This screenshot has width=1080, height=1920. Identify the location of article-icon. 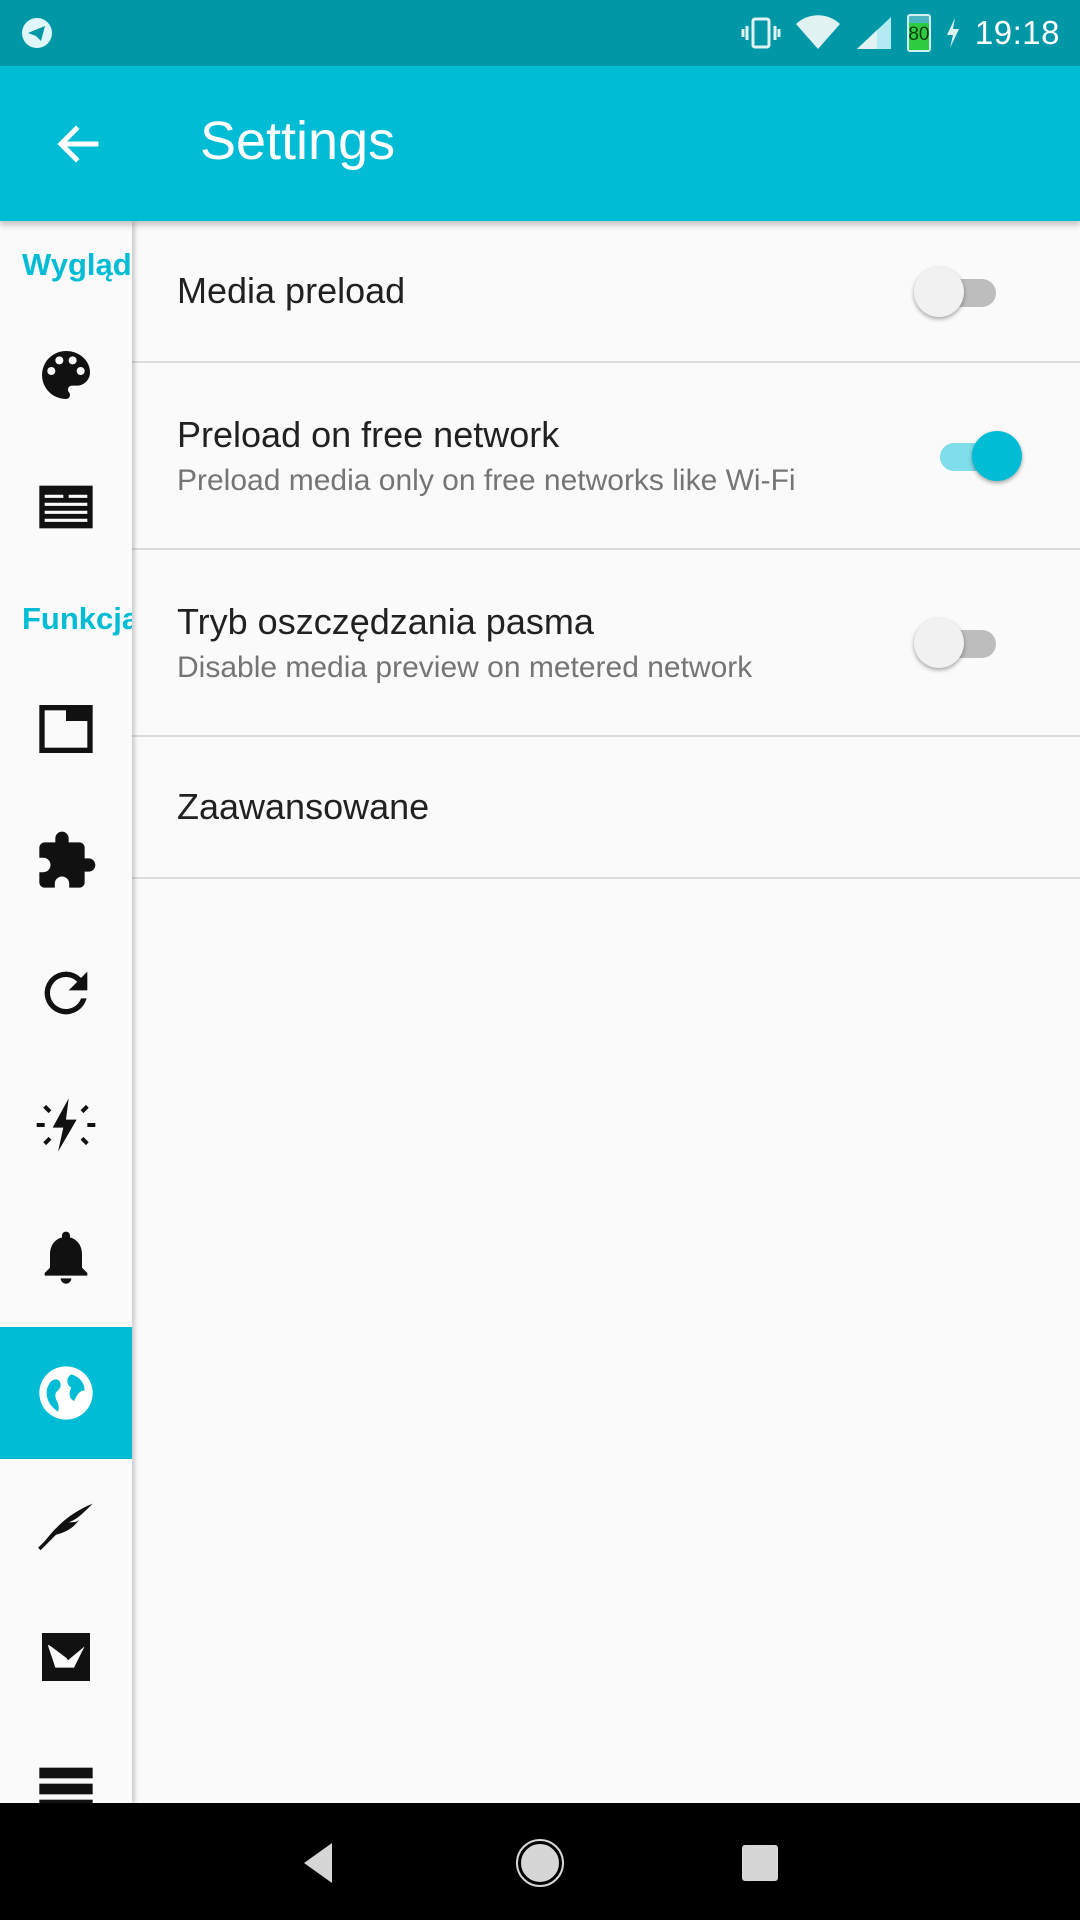
(66, 507).